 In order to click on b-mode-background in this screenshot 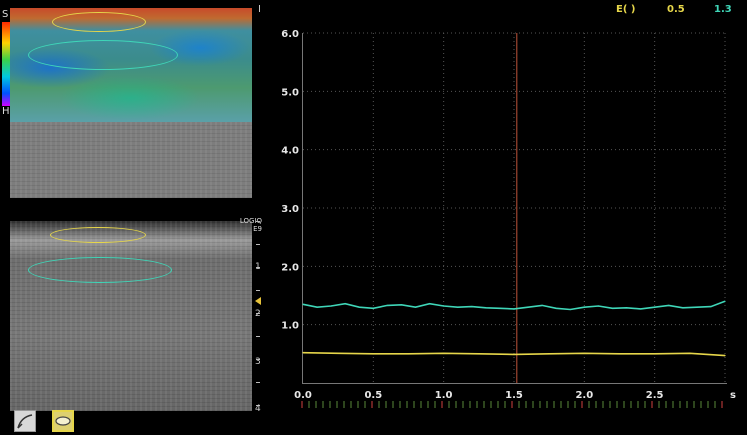, I will do `click(131, 160)`.